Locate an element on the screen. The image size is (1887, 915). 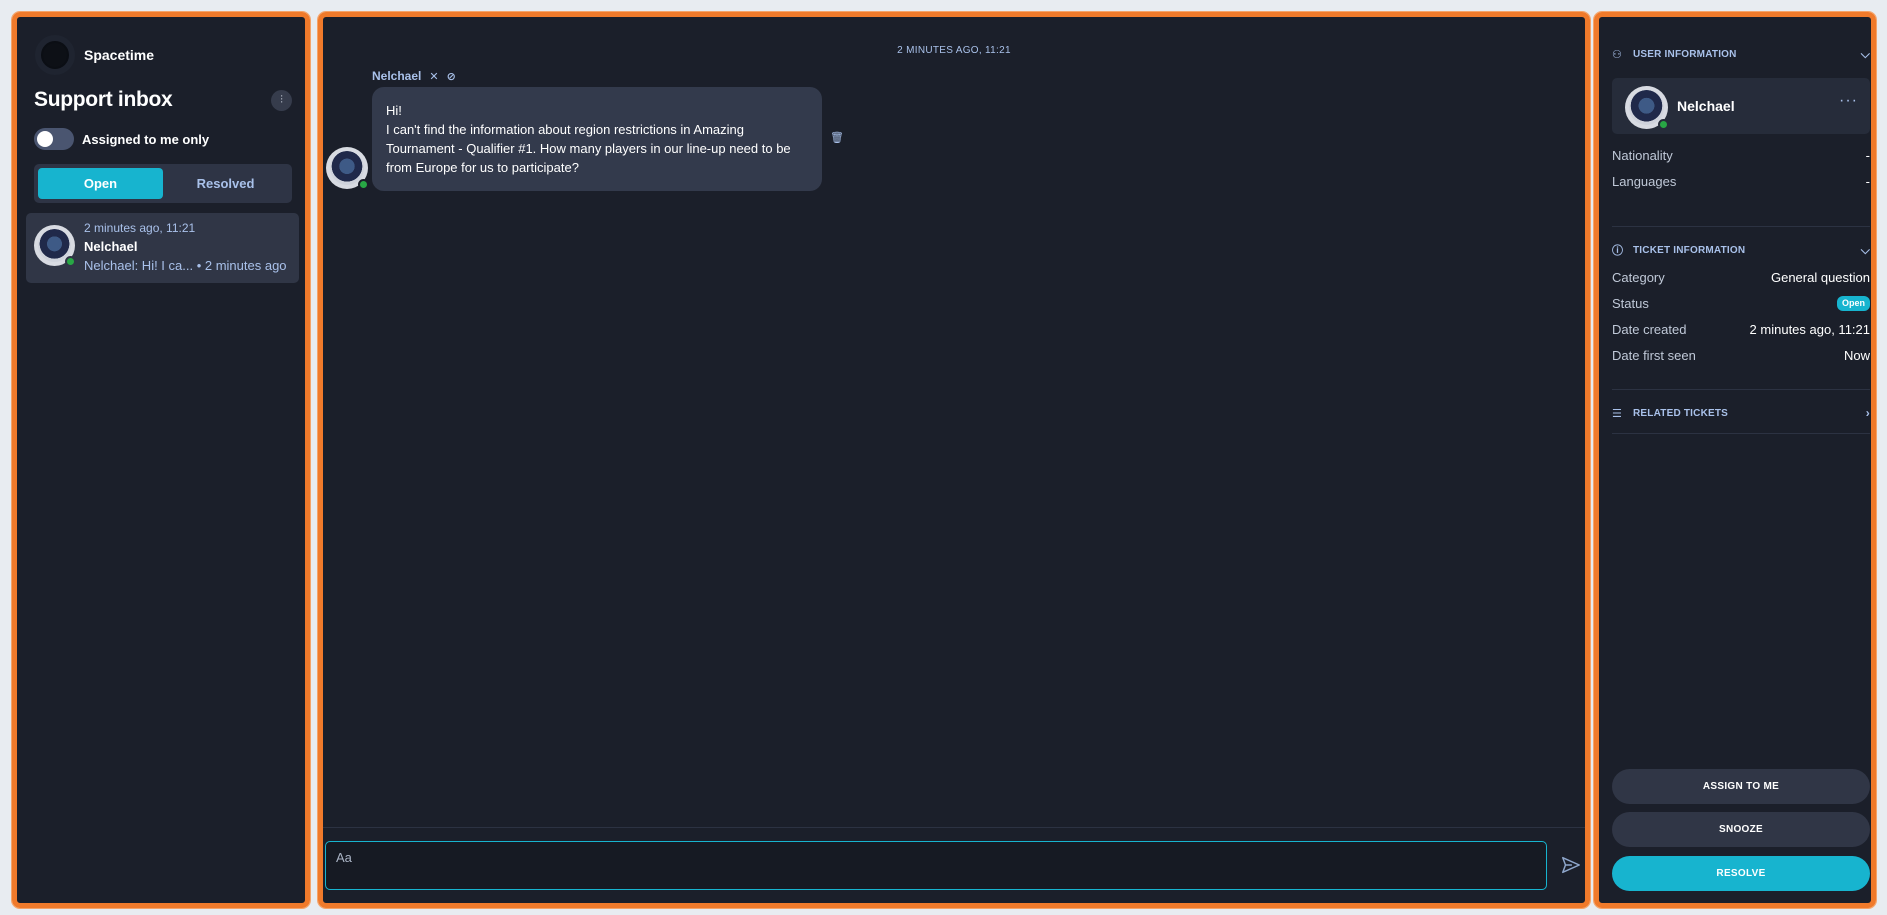
user-name: Nelchael is located at coordinates (1706, 106).